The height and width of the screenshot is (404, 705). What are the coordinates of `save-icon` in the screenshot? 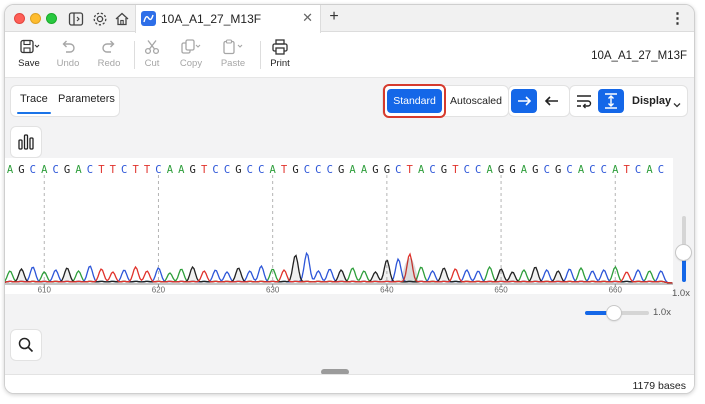 It's located at (30, 46).